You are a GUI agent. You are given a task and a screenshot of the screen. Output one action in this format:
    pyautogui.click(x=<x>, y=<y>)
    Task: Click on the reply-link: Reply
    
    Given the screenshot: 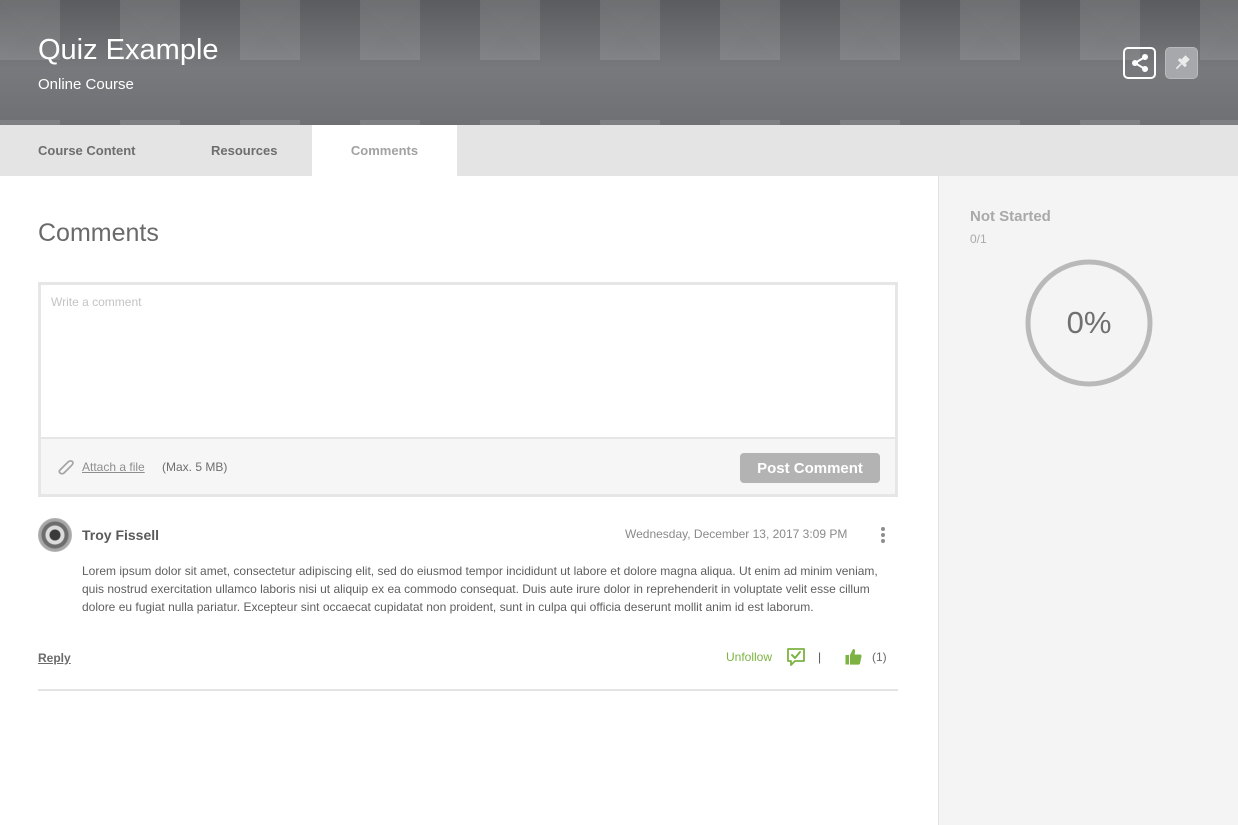 What is the action you would take?
    pyautogui.click(x=54, y=658)
    